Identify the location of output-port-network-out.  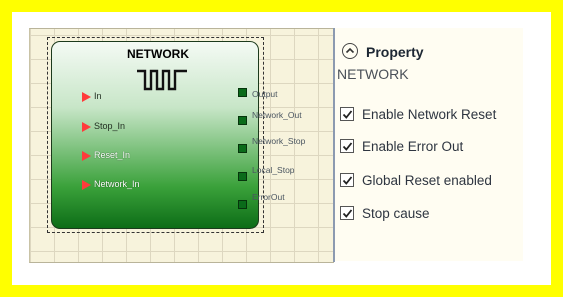
(242, 120).